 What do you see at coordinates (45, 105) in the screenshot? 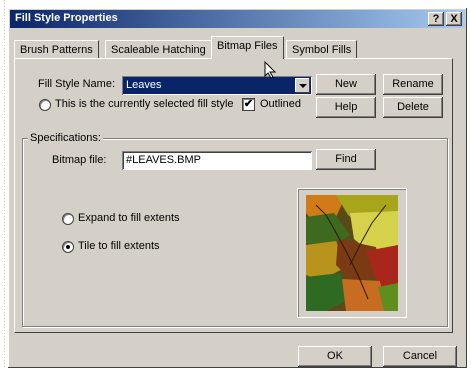
I see `current-fill-style-radio` at bounding box center [45, 105].